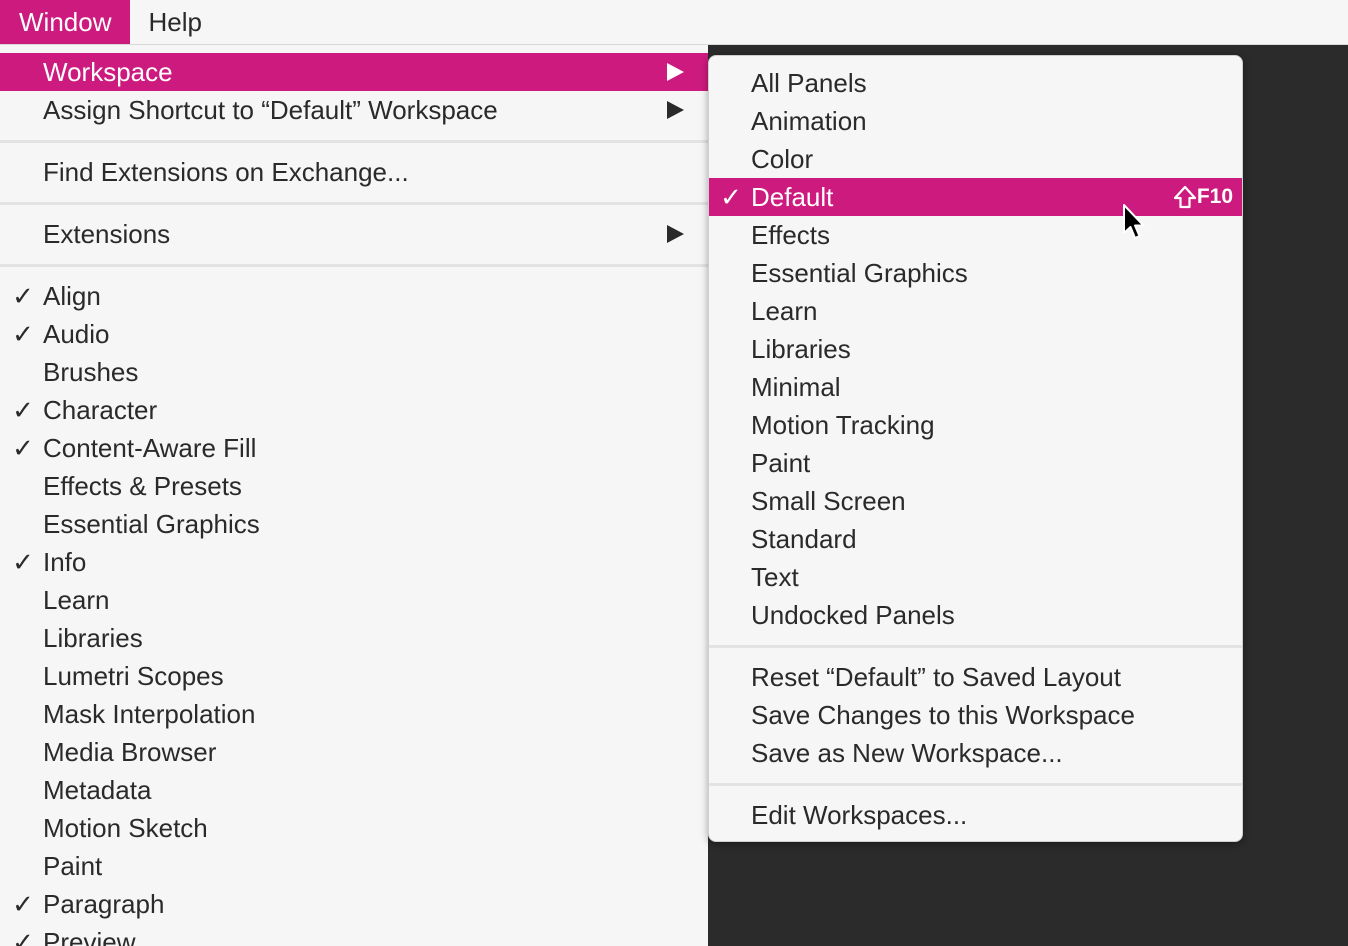 Image resolution: width=1348 pixels, height=946 pixels. What do you see at coordinates (975, 501) in the screenshot?
I see `workspace-item: Small Screen` at bounding box center [975, 501].